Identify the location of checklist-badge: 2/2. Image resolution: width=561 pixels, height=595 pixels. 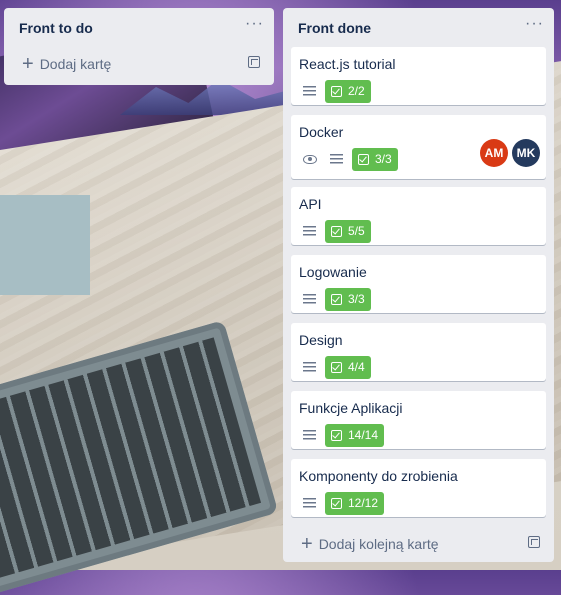
(348, 91).